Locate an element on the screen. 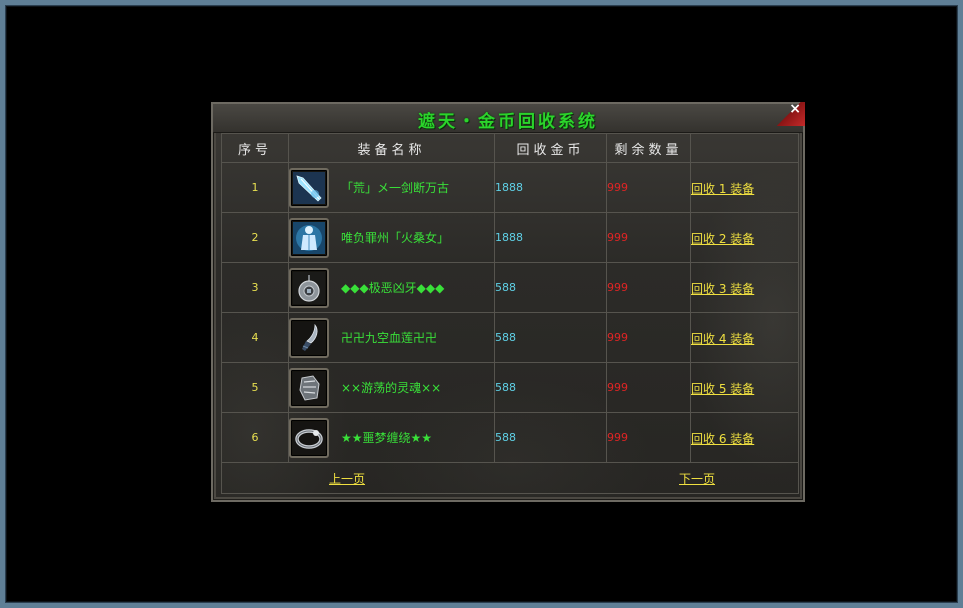  item-cell: 「荒」メ一剑断万古 is located at coordinates (391, 187).